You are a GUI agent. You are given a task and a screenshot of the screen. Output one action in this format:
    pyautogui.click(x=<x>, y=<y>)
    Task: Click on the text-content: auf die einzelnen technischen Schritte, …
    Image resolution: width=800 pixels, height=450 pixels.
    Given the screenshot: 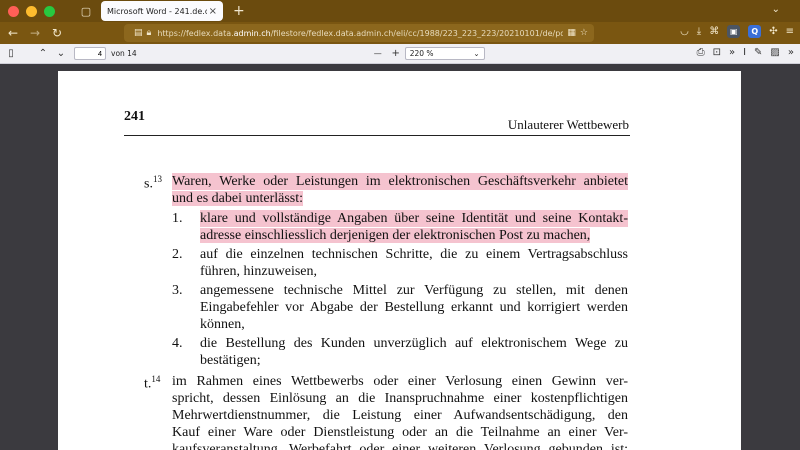 What is the action you would take?
    pyautogui.click(x=414, y=254)
    